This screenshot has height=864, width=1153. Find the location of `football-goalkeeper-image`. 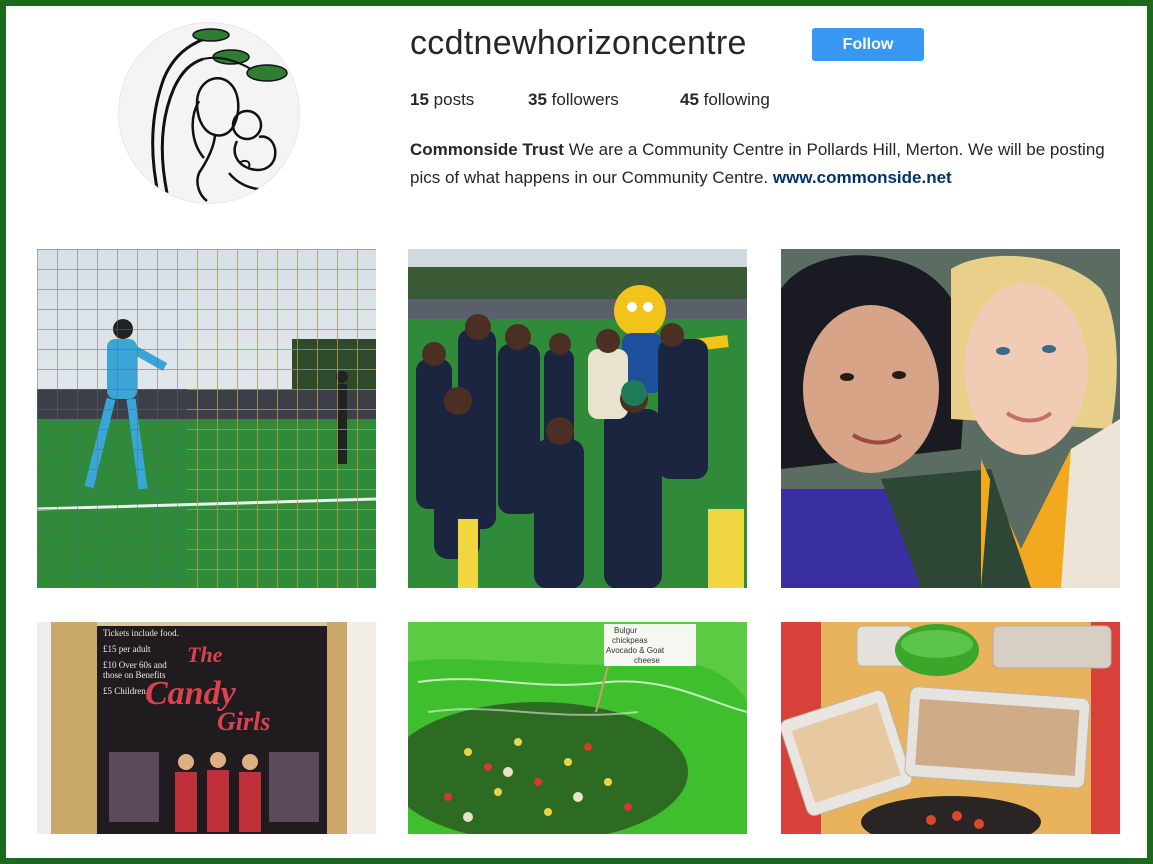

football-goalkeeper-image is located at coordinates (206, 418).